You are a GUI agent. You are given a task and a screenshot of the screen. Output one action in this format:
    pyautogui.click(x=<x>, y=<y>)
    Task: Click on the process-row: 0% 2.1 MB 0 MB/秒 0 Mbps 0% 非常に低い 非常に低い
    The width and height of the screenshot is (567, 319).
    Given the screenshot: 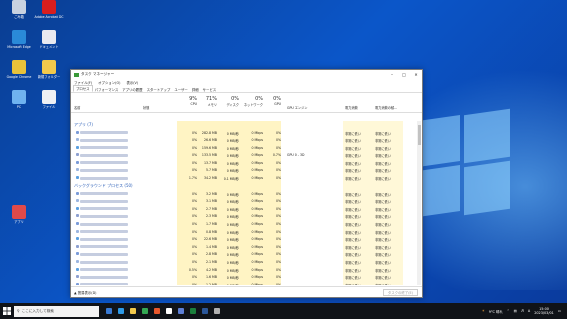 What is the action you would take?
    pyautogui.click(x=244, y=263)
    